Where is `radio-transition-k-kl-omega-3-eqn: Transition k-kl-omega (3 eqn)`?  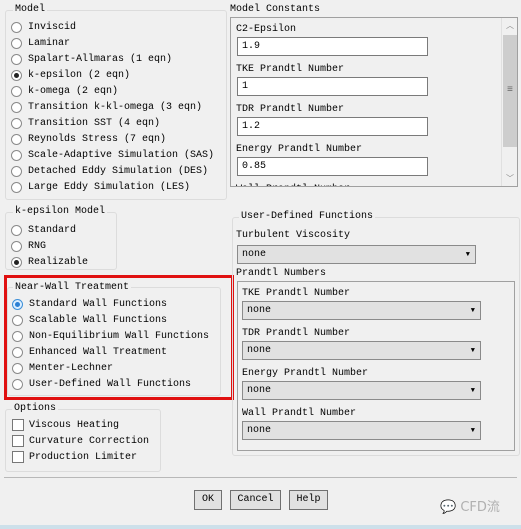
radio-transition-k-kl-omega-3-eqn: Transition k-kl-omega (3 eqn) is located at coordinates (106, 107).